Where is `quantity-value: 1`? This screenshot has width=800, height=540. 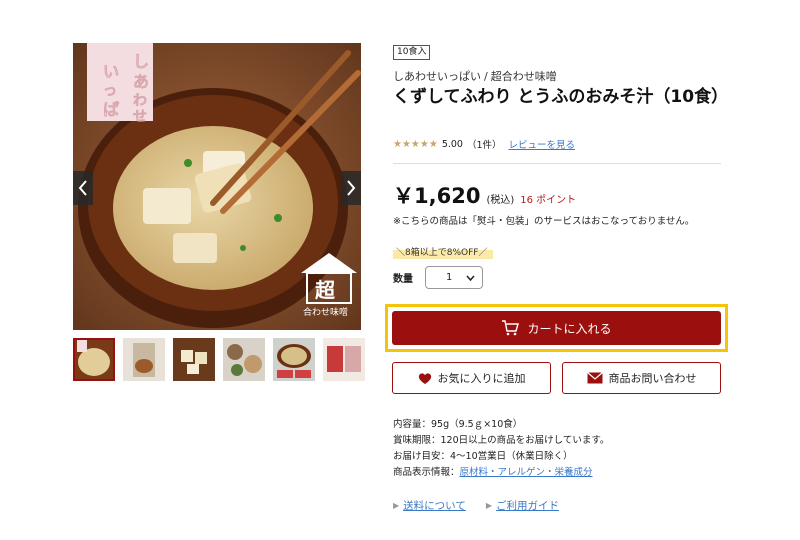 quantity-value: 1 is located at coordinates (449, 277).